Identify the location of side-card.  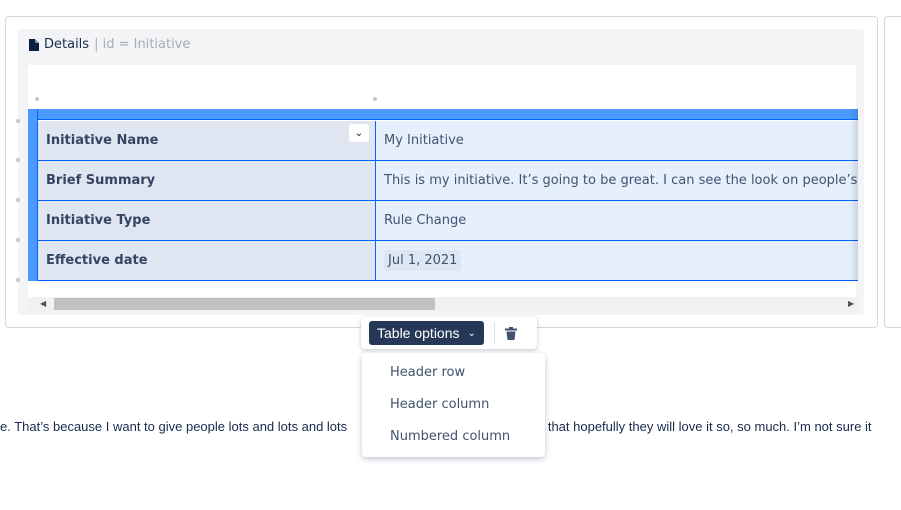
(892, 172).